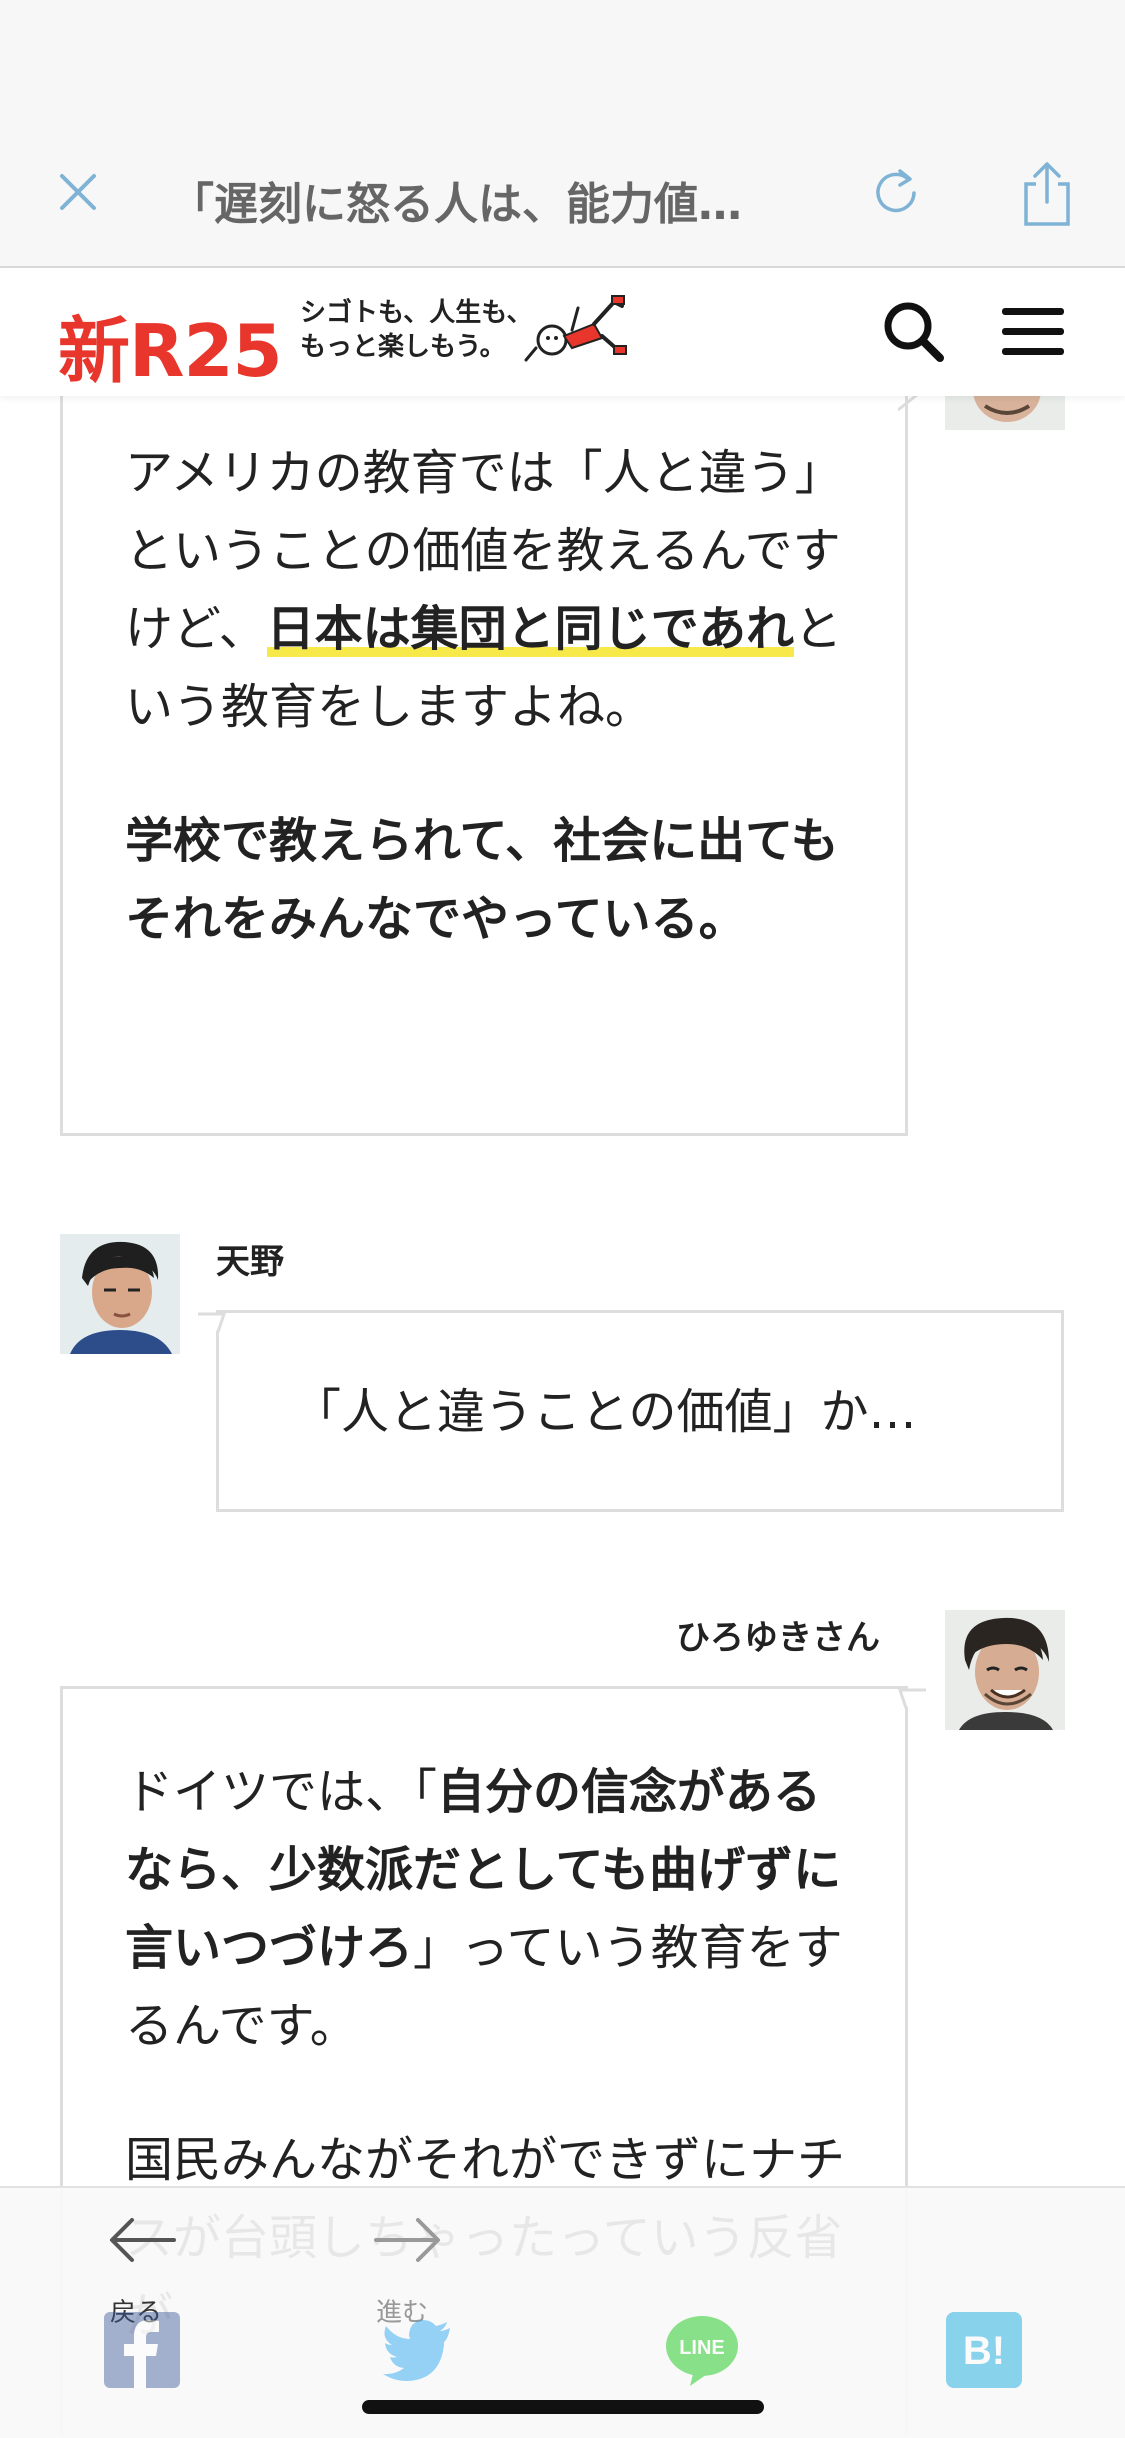 Image resolution: width=1125 pixels, height=2438 pixels. What do you see at coordinates (1005, 413) in the screenshot?
I see `hiroyuki-avatar-top` at bounding box center [1005, 413].